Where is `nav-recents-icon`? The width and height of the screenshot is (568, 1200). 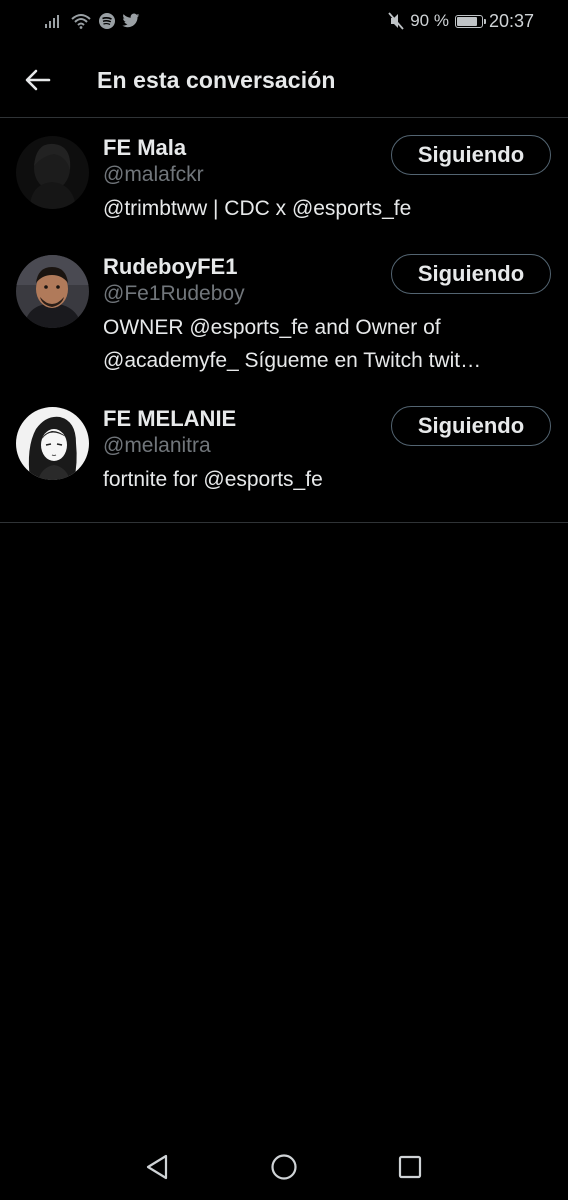 nav-recents-icon is located at coordinates (410, 1167).